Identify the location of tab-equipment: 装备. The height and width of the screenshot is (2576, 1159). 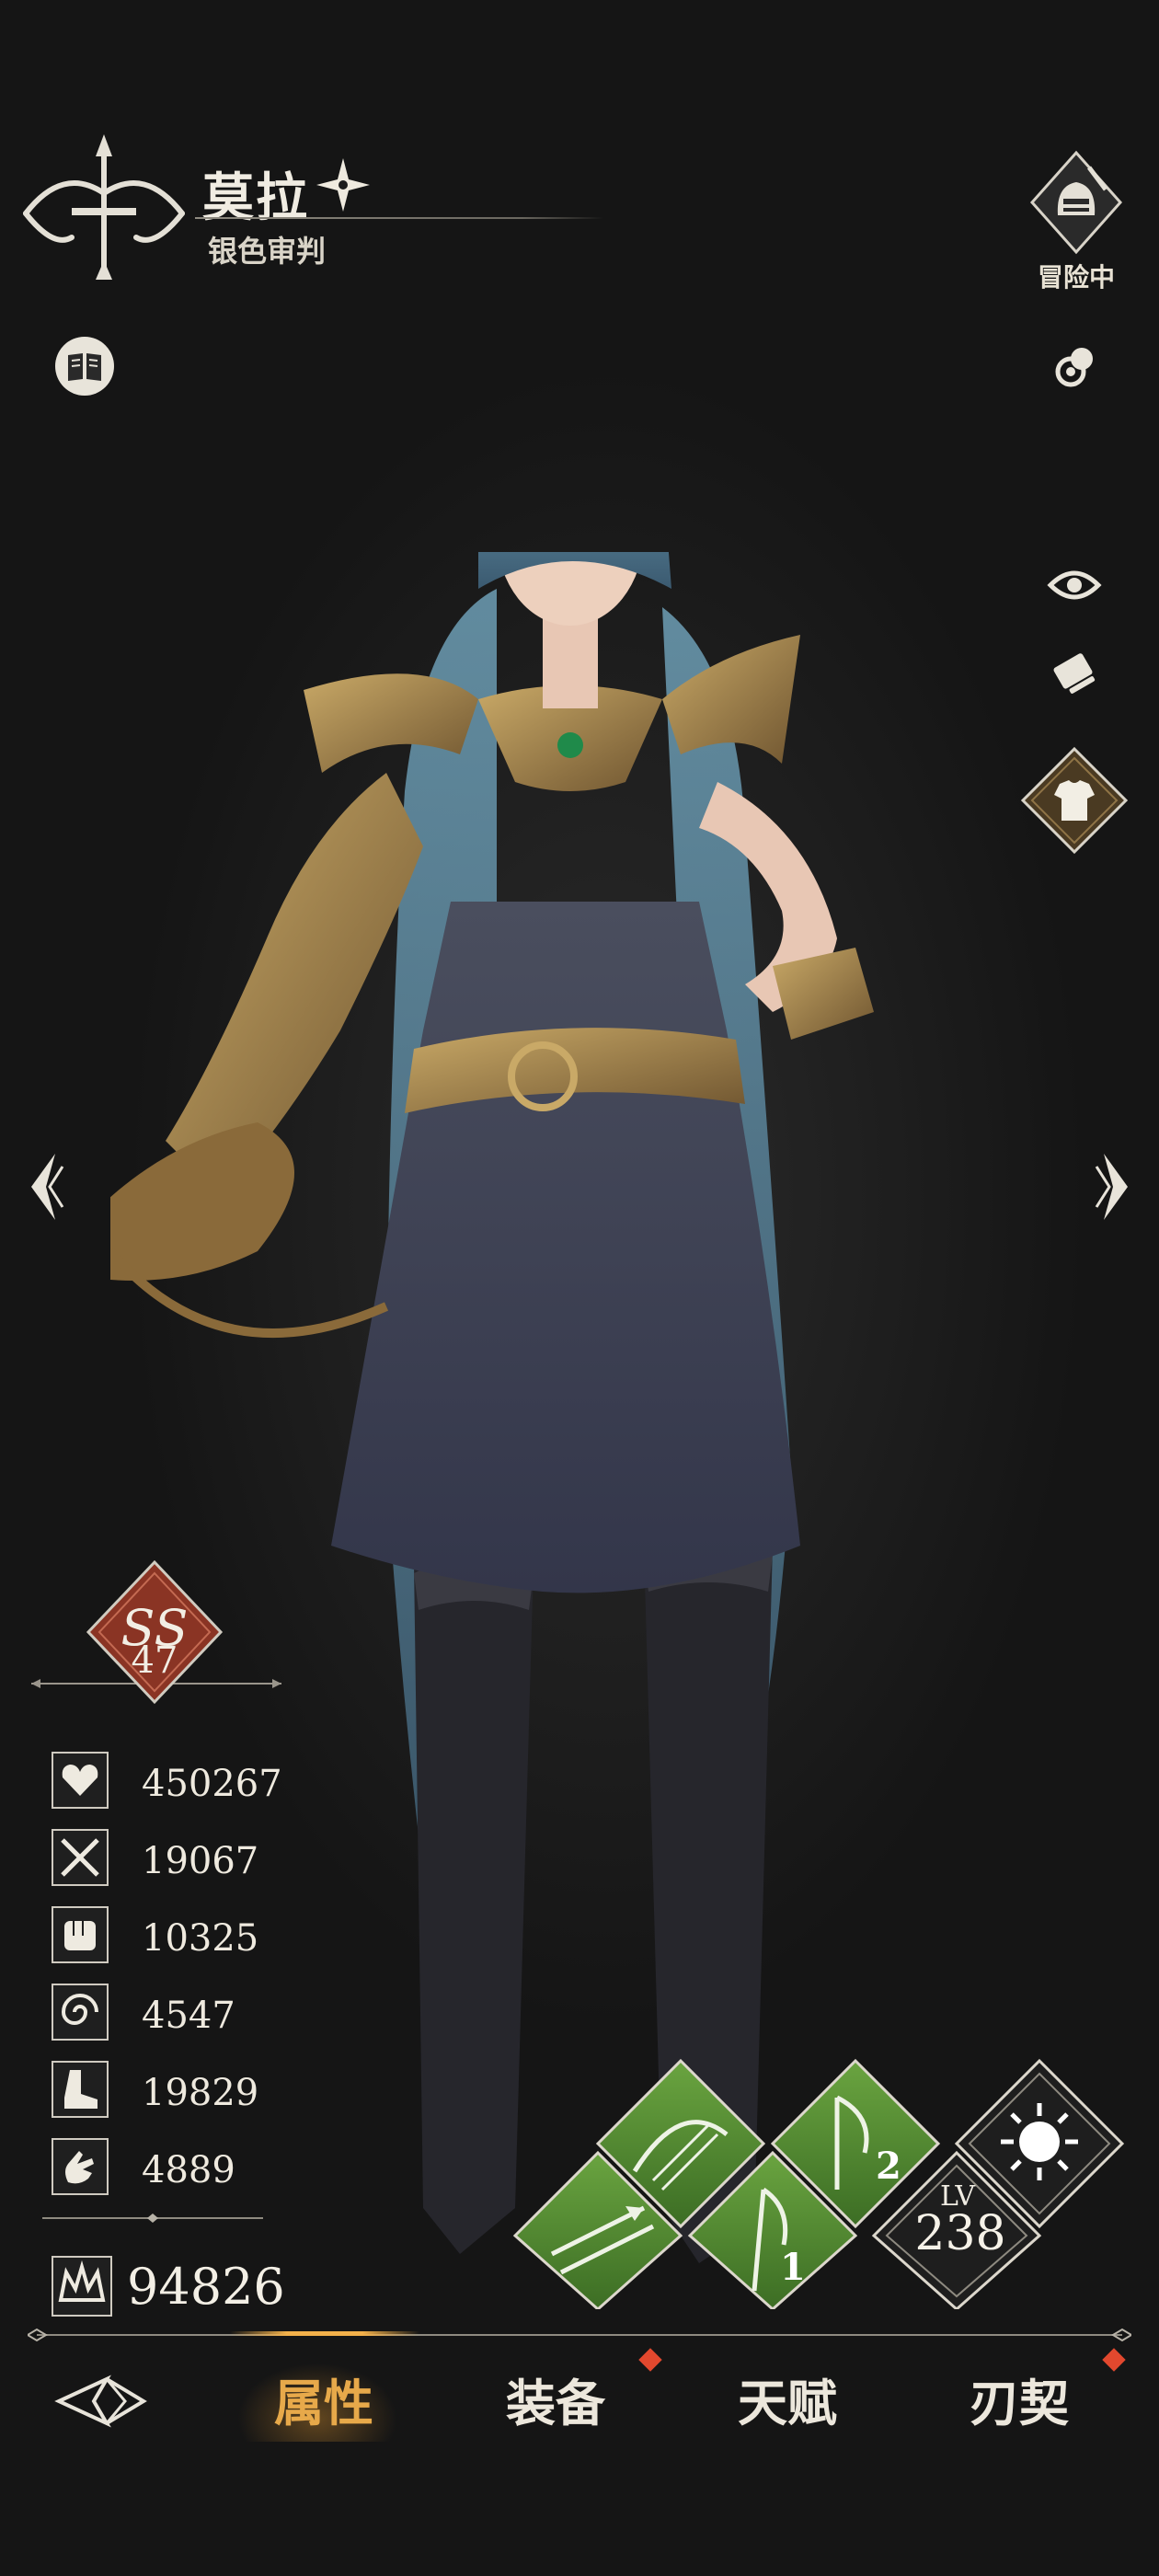
(555, 2397).